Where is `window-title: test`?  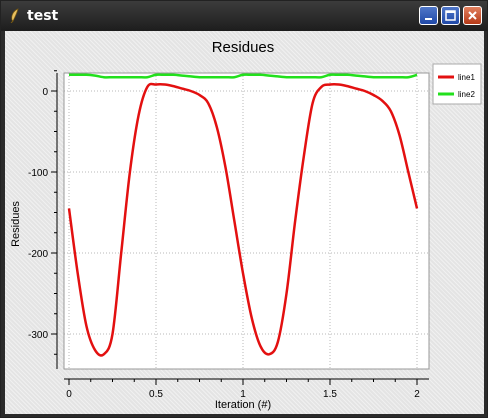
window-title: test is located at coordinates (43, 16).